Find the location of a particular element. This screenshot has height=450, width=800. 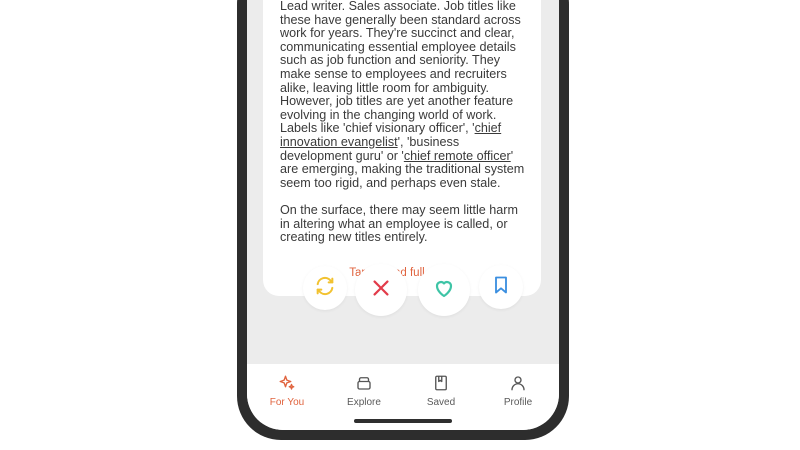

nav-explore: Explore is located at coordinates (364, 391).